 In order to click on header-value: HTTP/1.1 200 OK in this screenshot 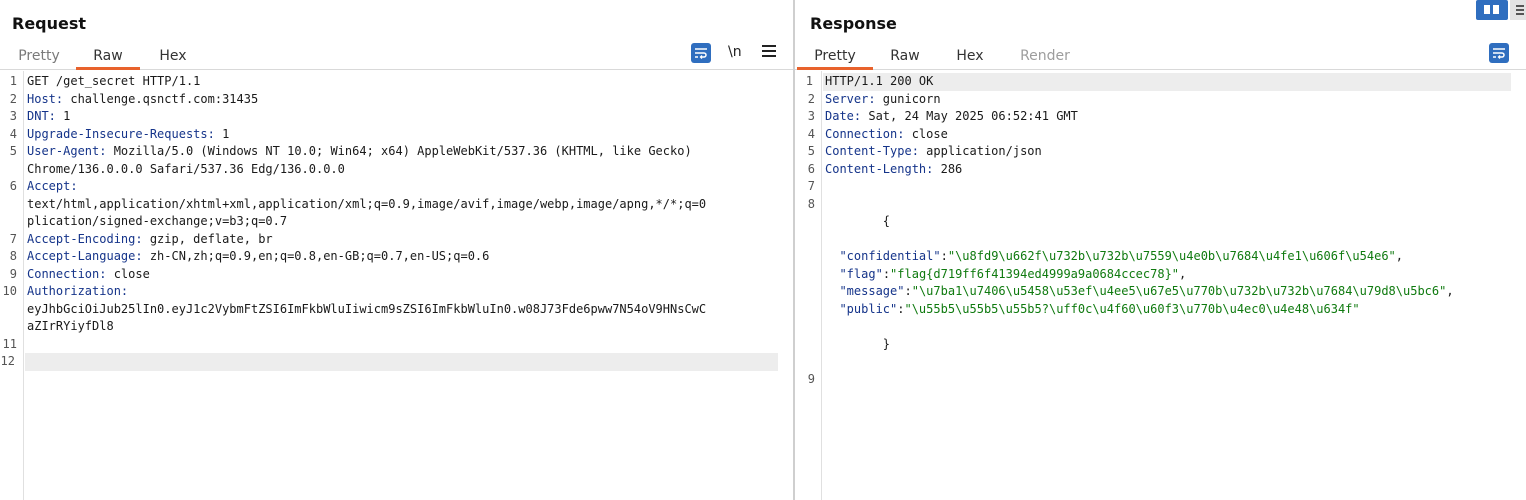, I will do `click(879, 81)`.